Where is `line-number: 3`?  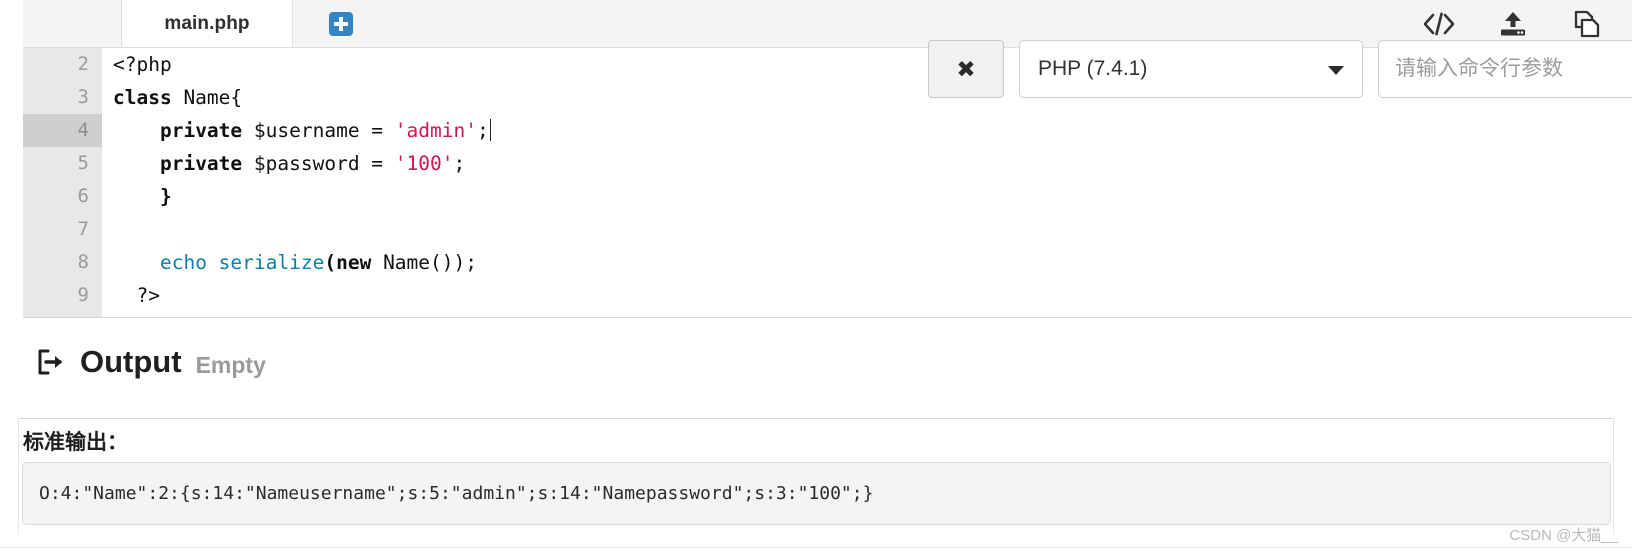
line-number: 3 is located at coordinates (83, 97).